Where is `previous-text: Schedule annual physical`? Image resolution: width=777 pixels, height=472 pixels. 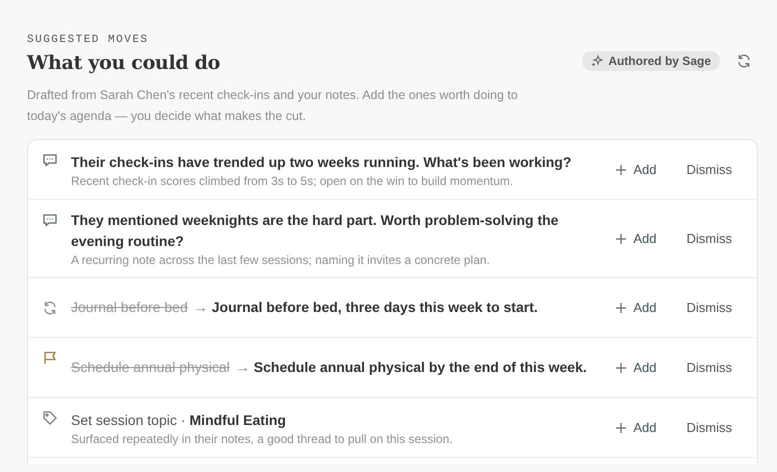 previous-text: Schedule annual physical is located at coordinates (150, 367).